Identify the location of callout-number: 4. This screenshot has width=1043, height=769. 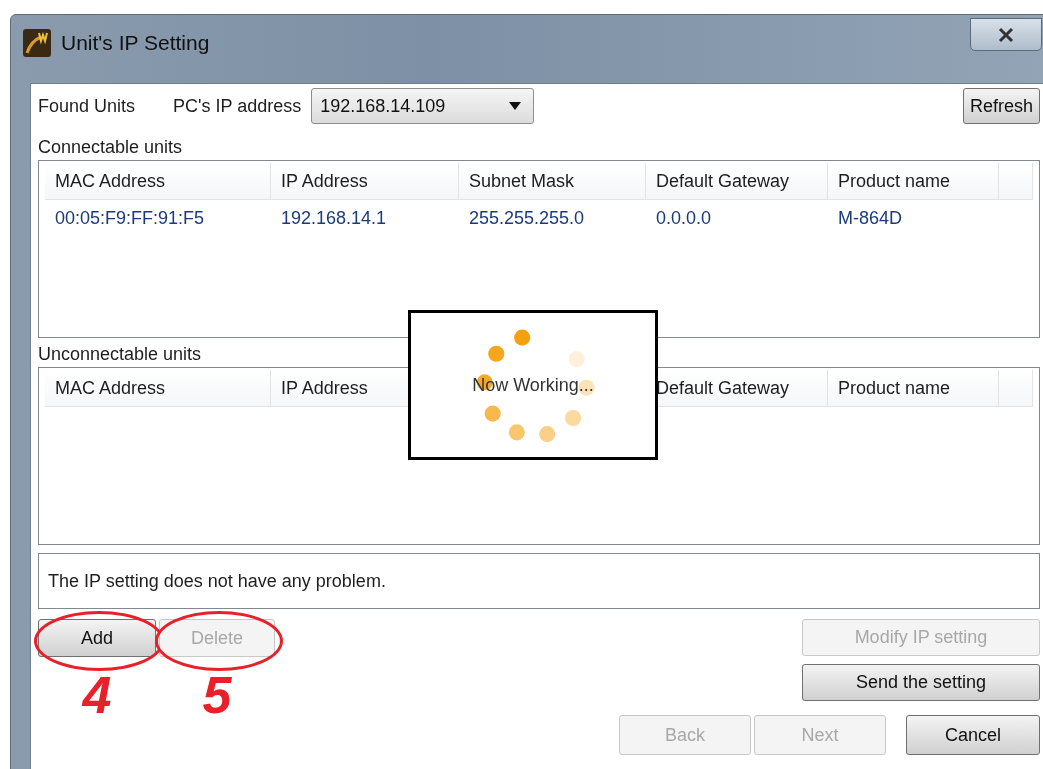
(97, 695).